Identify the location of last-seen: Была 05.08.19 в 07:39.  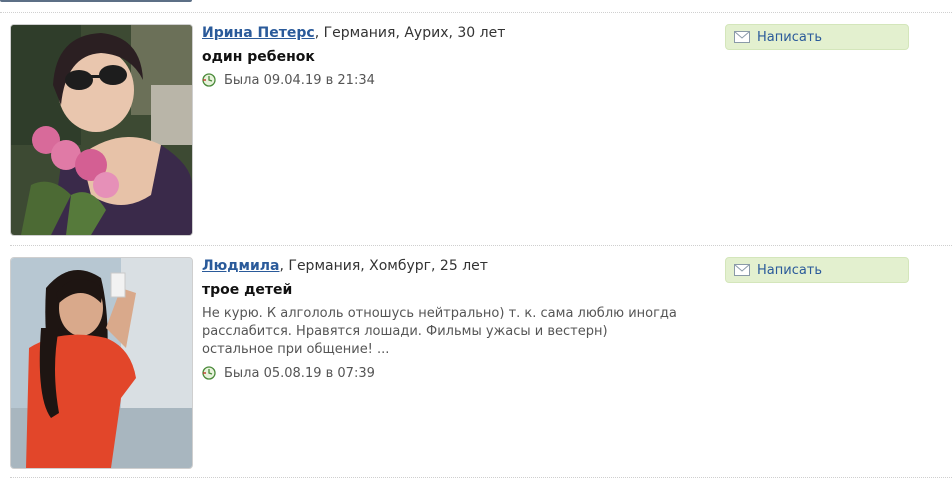
(452, 374).